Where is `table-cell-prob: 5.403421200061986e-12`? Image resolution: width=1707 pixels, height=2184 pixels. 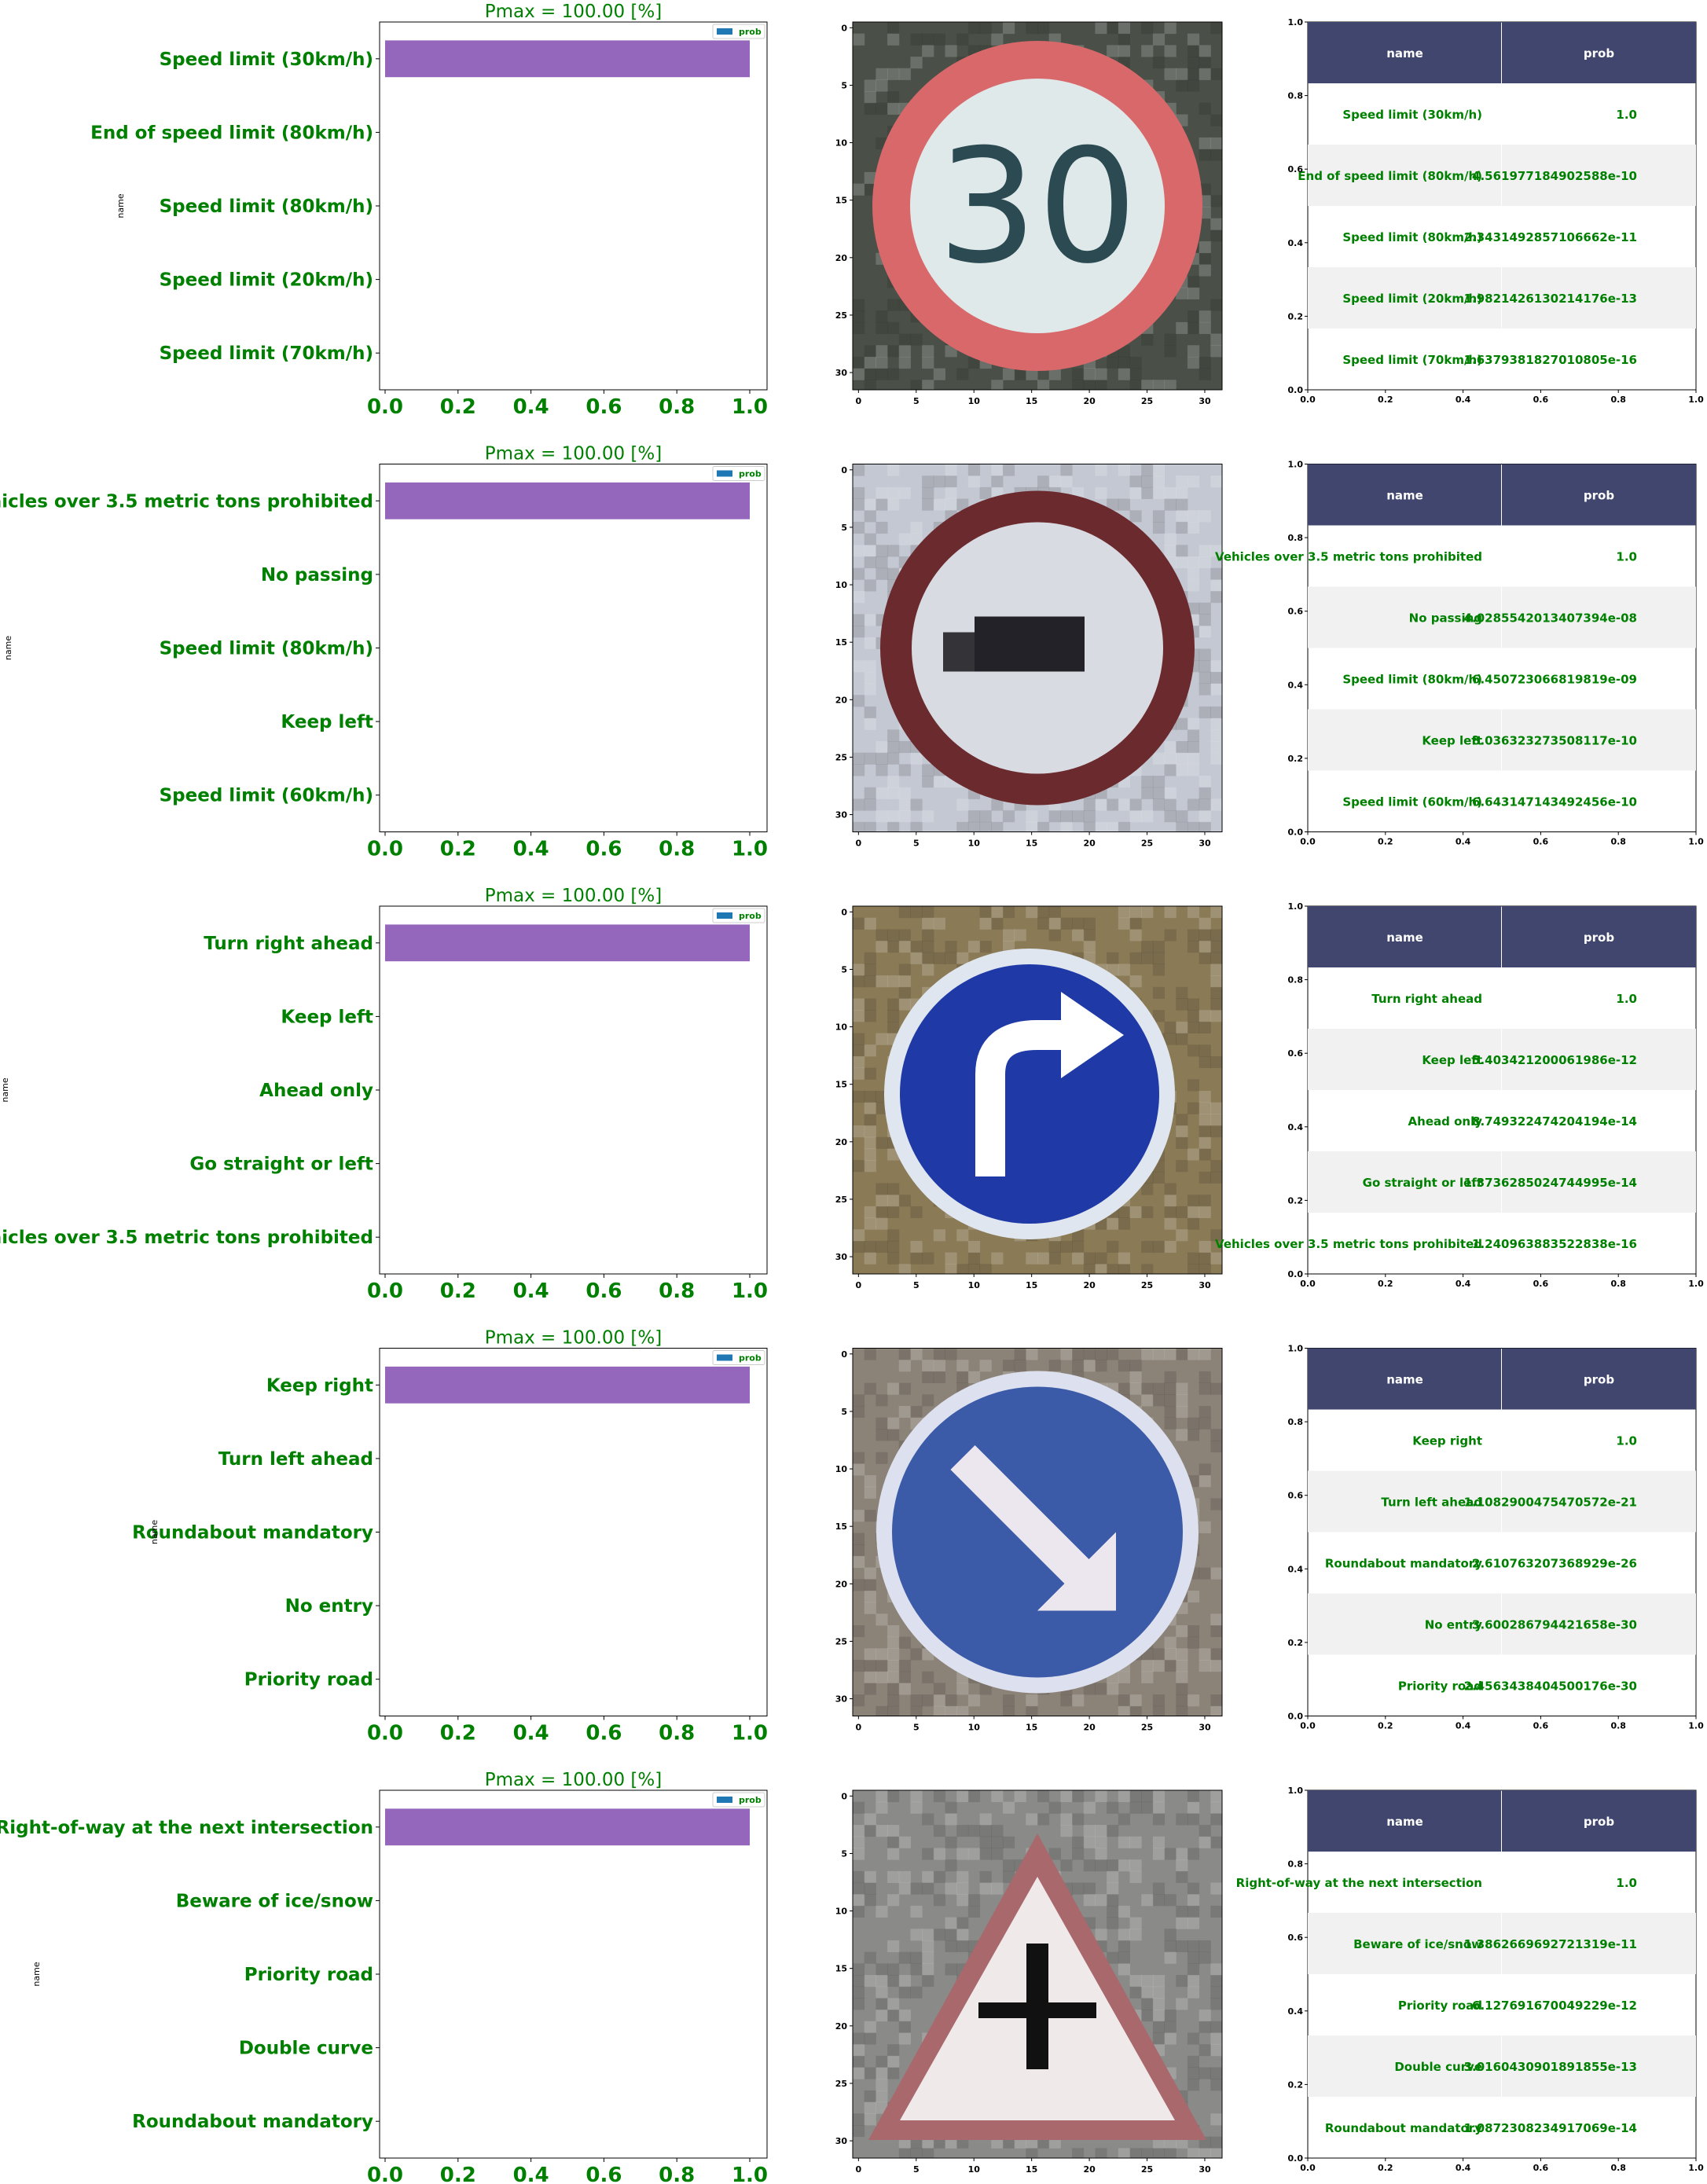 table-cell-prob: 5.403421200061986e-12 is located at coordinates (1554, 1060).